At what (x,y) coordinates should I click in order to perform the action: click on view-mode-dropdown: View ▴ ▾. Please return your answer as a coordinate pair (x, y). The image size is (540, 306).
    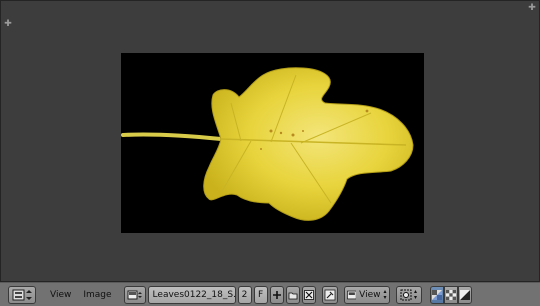
    Looking at the image, I should click on (366, 294).